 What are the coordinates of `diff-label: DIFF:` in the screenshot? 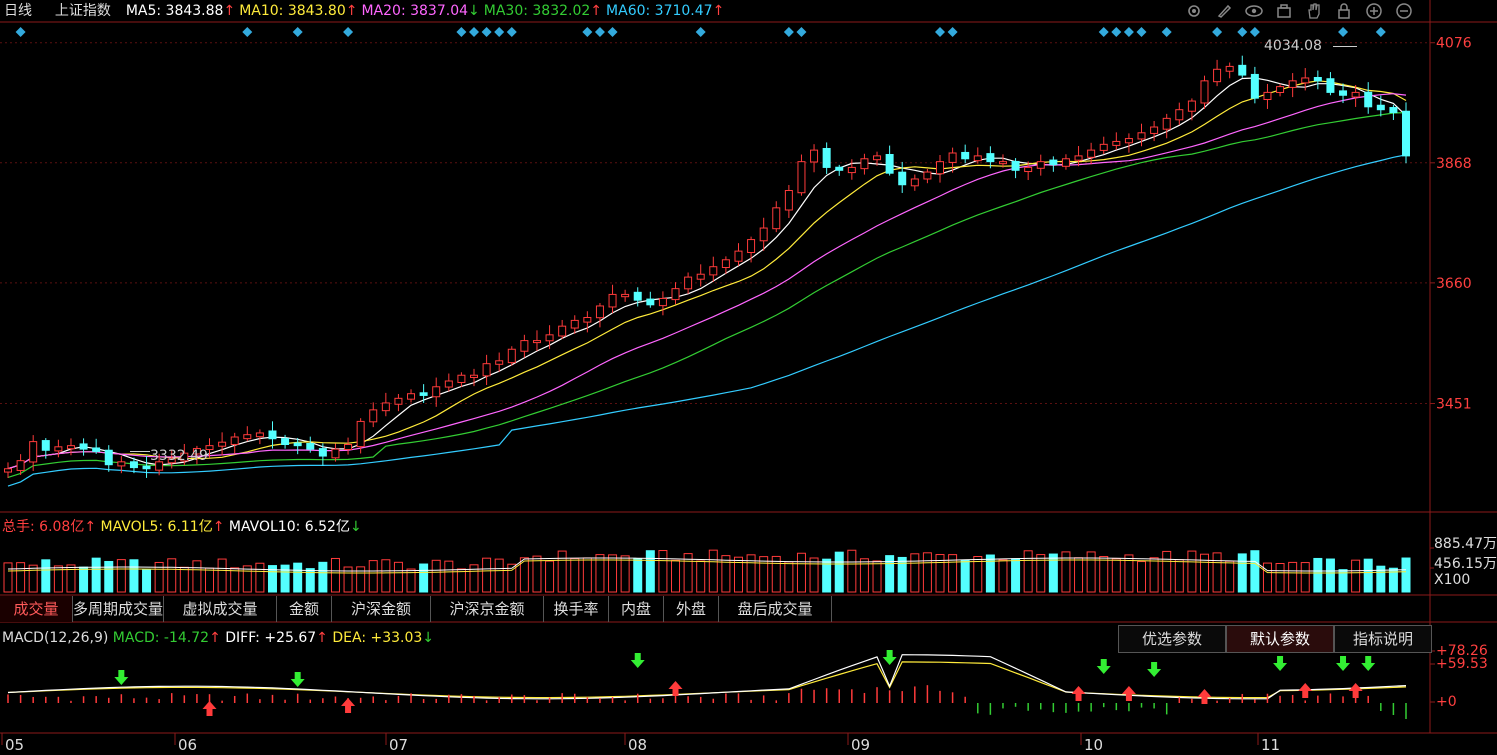 It's located at (245, 638).